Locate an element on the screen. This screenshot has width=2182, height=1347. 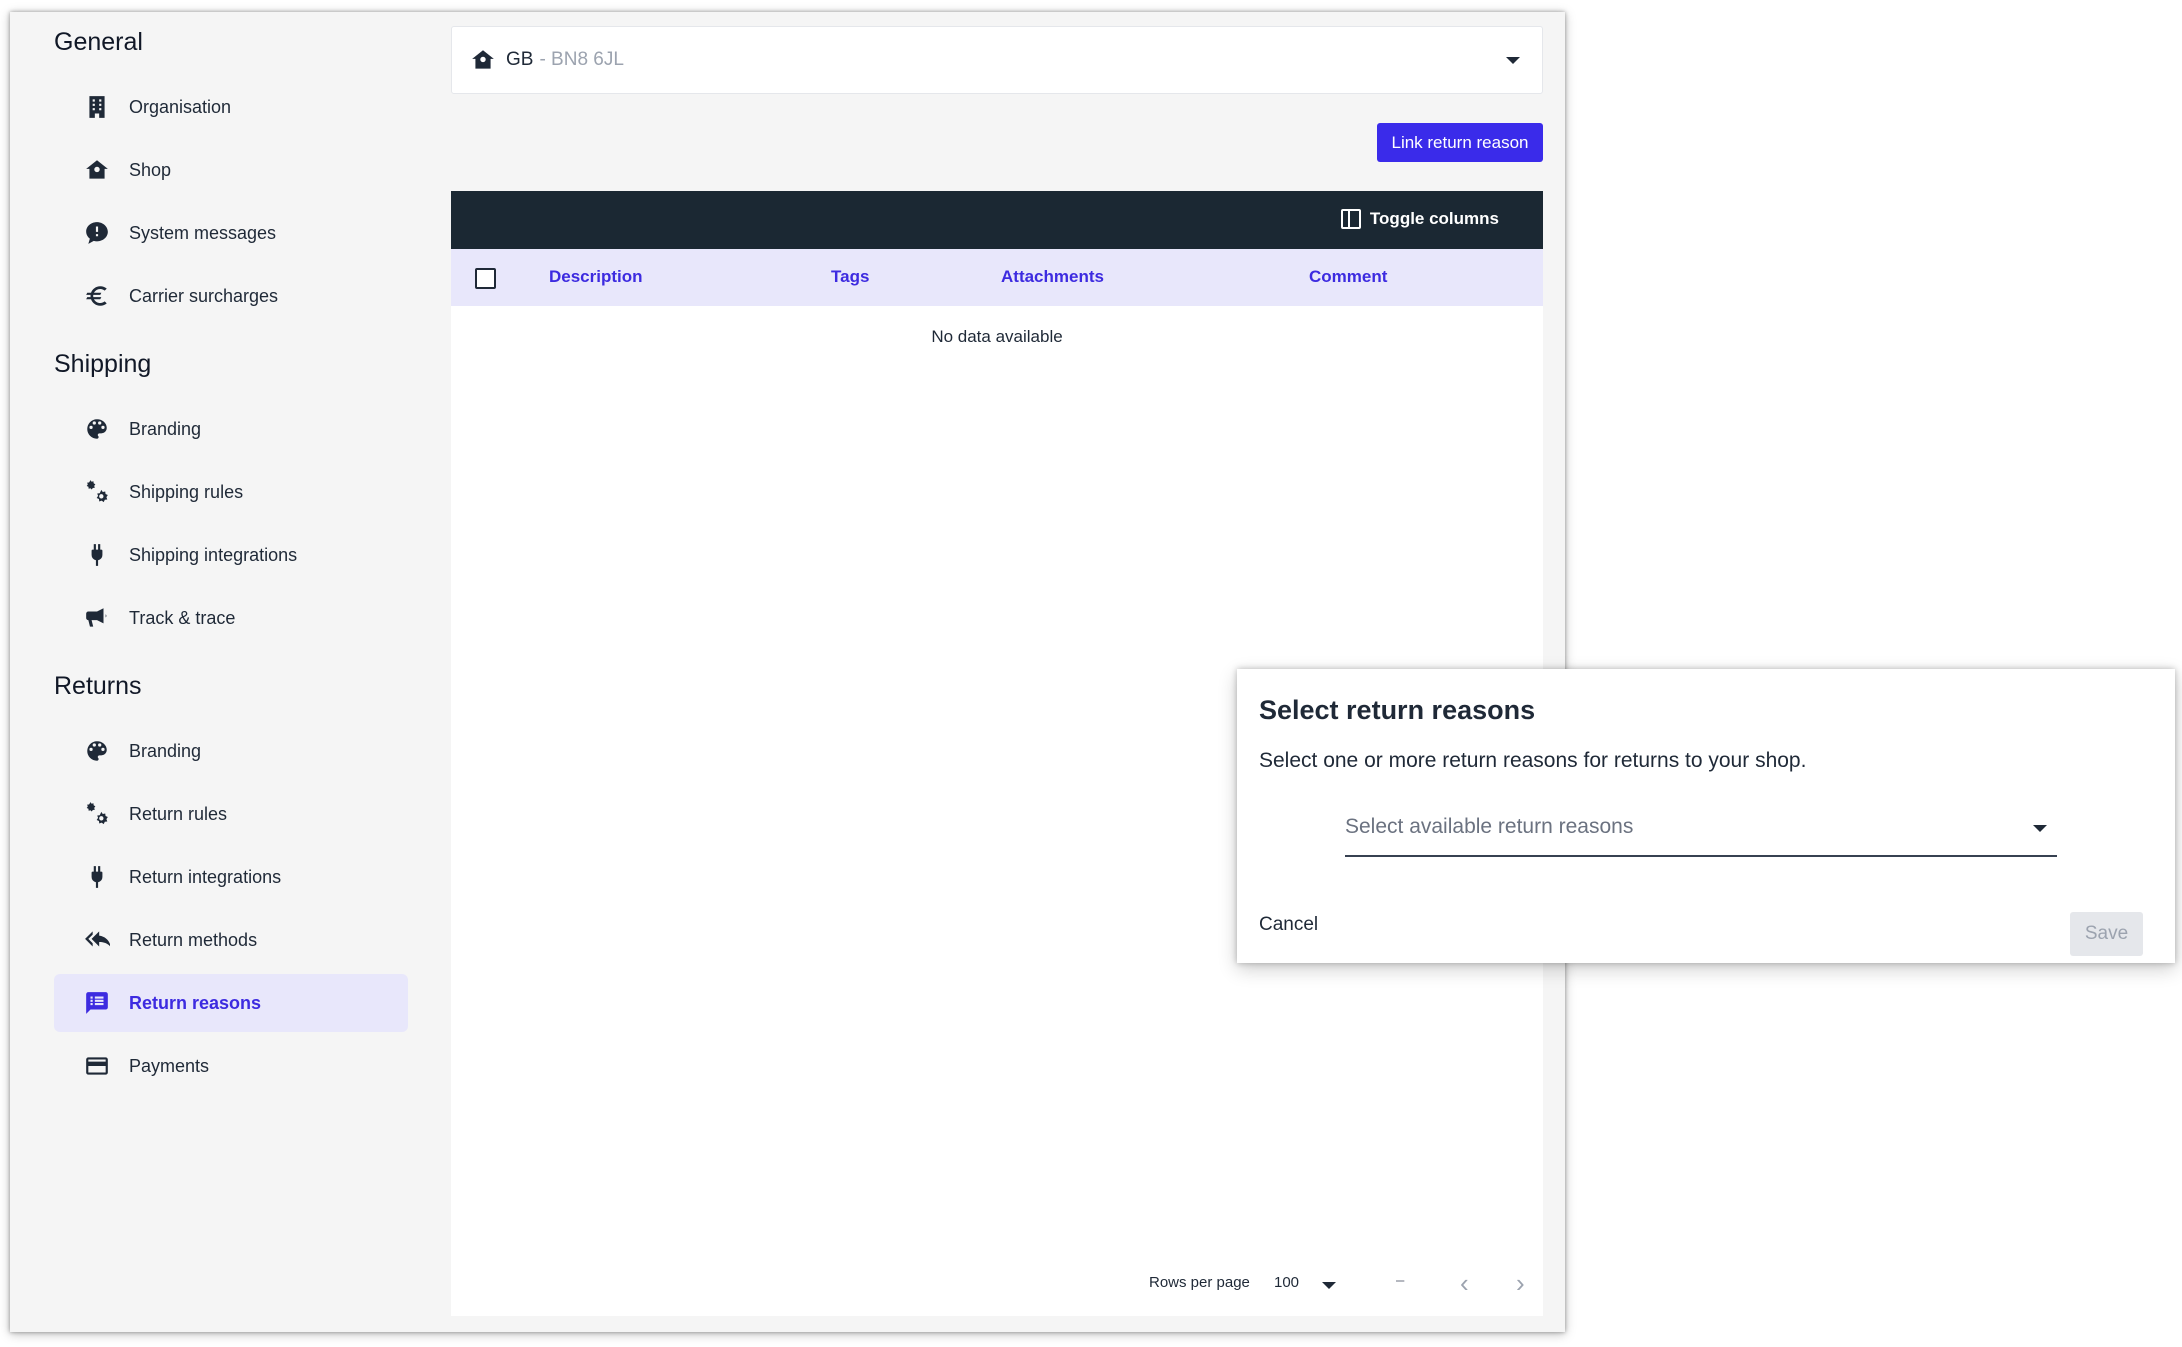
sidebar-item-label: Carrier surcharges is located at coordinates (204, 295).